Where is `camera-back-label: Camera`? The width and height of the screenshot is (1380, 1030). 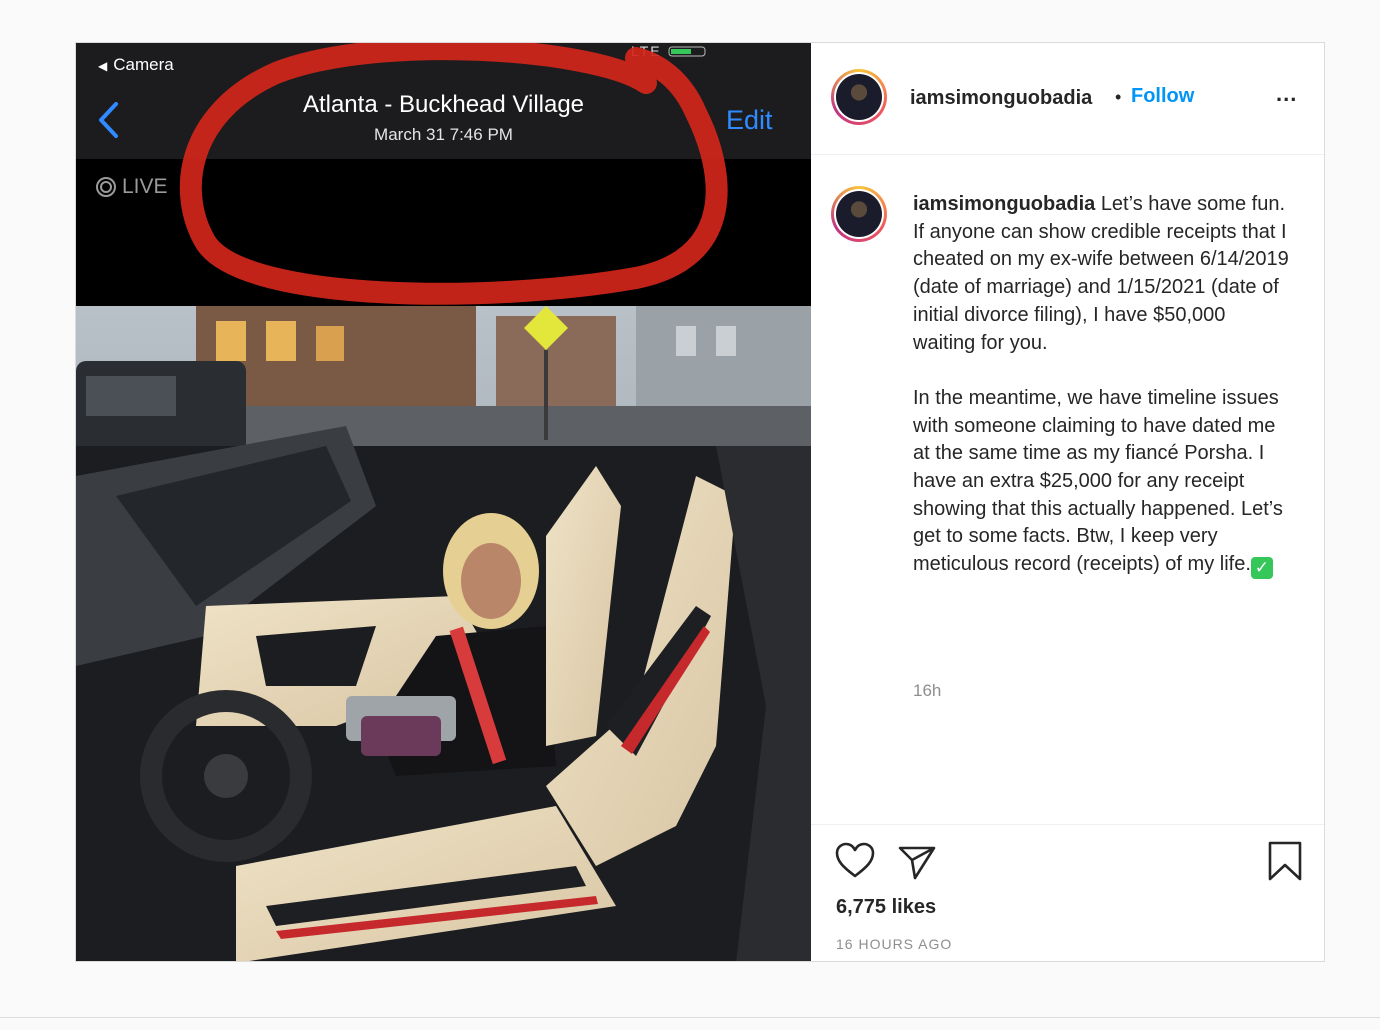
camera-back-label: Camera is located at coordinates (143, 64).